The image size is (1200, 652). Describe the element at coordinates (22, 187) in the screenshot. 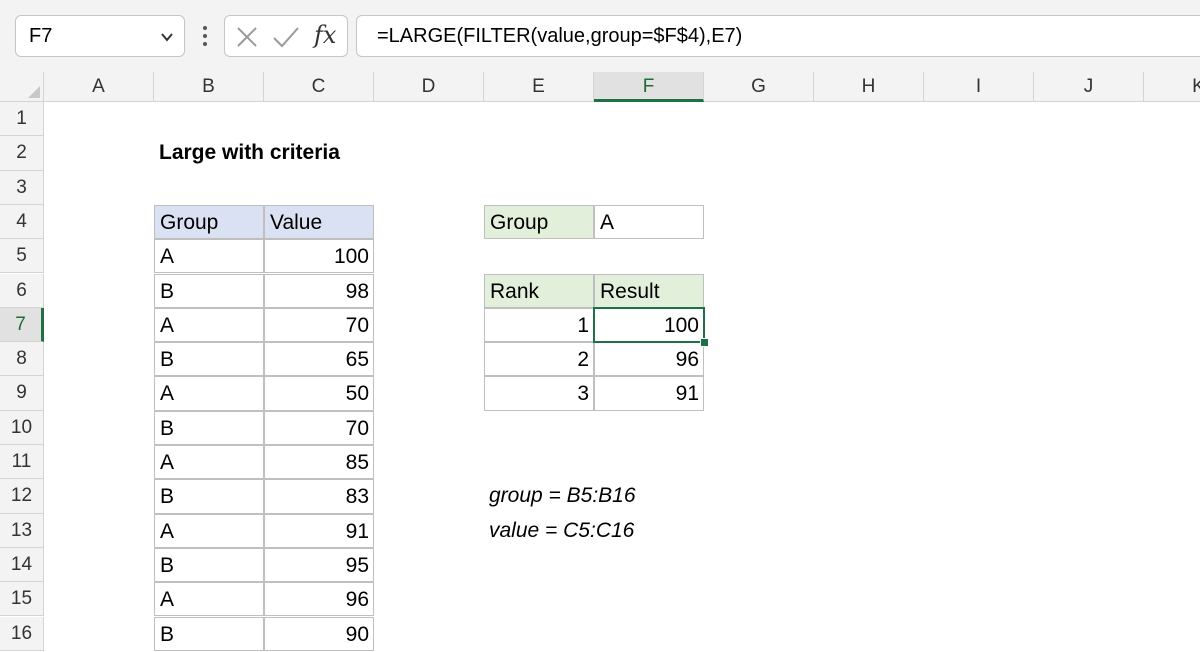

I see `row-header-3: 3` at that location.